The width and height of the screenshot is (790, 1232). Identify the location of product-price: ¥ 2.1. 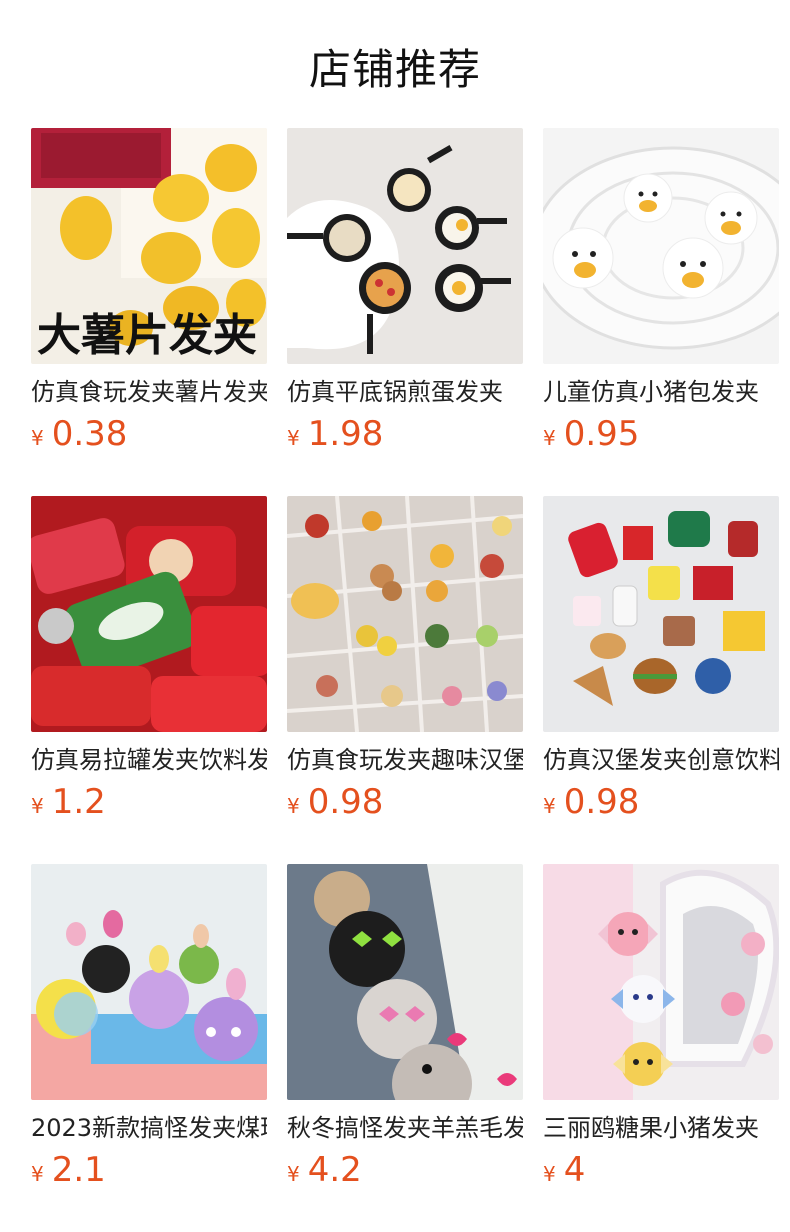
(149, 1172).